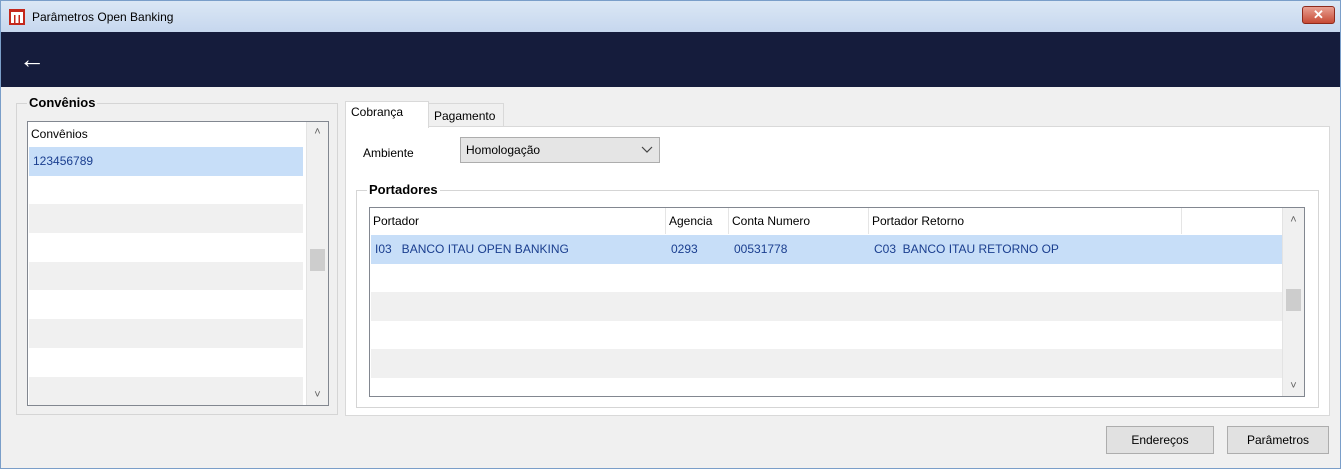 Image resolution: width=1341 pixels, height=469 pixels. I want to click on back-button: ←, so click(34, 60).